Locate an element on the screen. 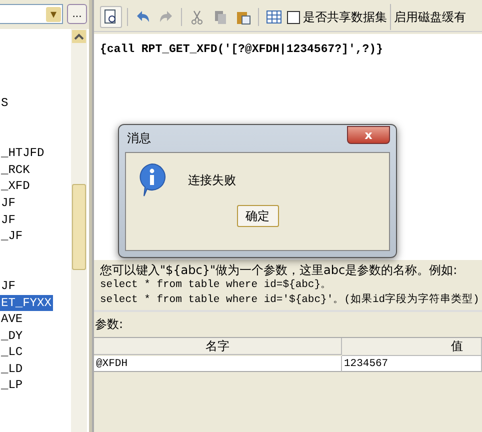  list-item: AVE is located at coordinates (35, 319).